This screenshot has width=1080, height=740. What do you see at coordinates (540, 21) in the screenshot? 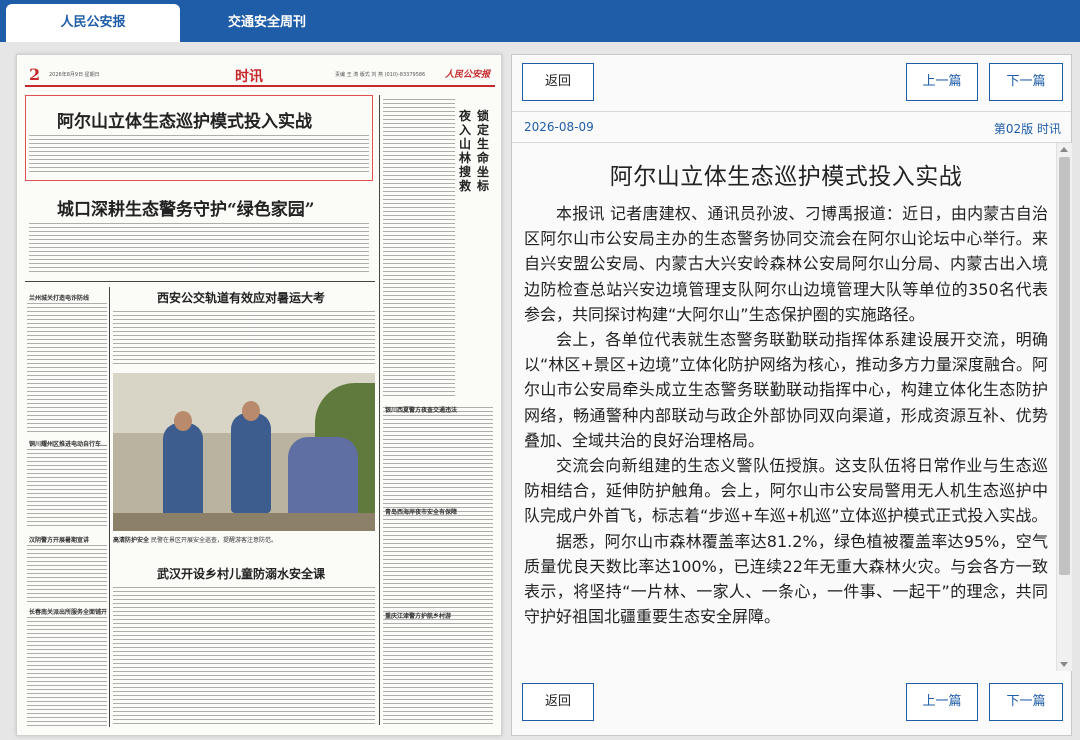
I see `tab-bar: 人民公安报 交通安全周刊` at bounding box center [540, 21].